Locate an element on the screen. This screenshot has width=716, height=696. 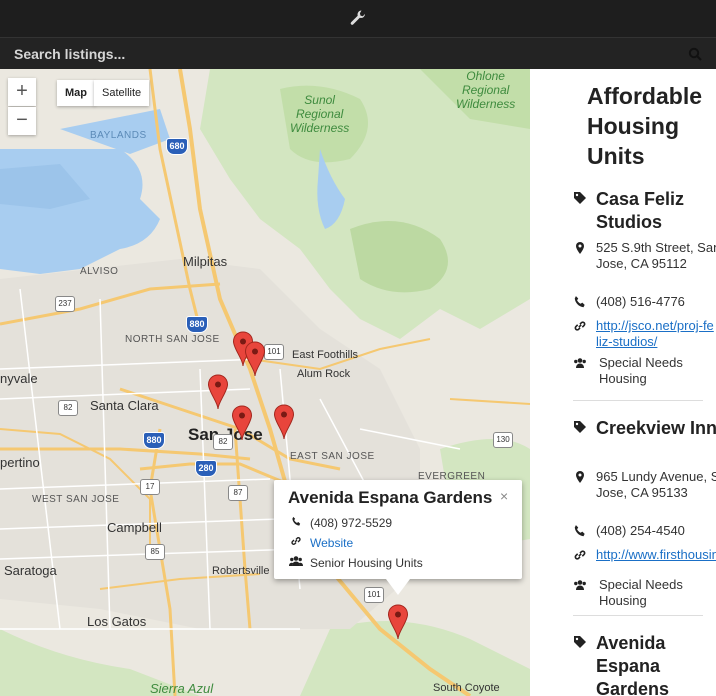
map-label-south-coyote: South Coyote is located at coordinates (466, 688).